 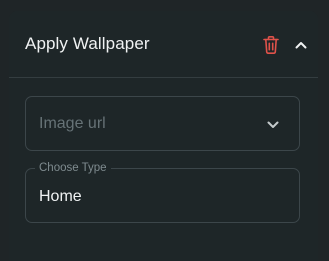 What do you see at coordinates (72, 123) in the screenshot?
I see `image-url-placeholder: Image url` at bounding box center [72, 123].